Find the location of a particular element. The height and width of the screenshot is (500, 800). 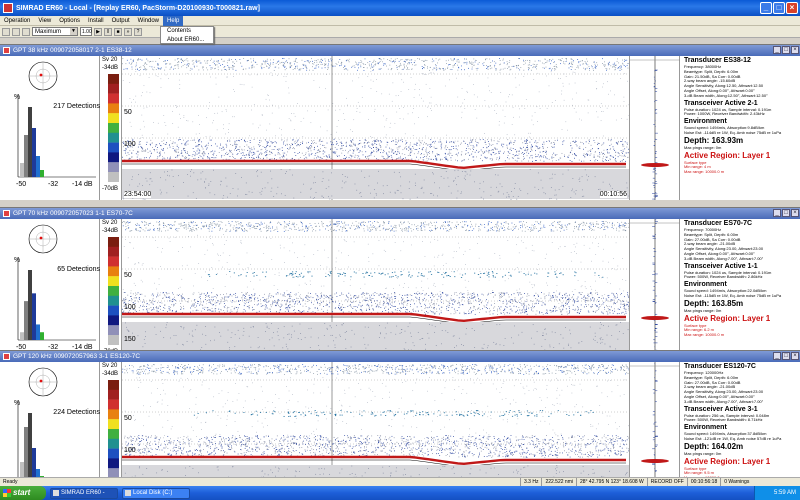

target-strength-panel: 217 Detections% -50 -32 -14 dB is located at coordinates (50, 128).